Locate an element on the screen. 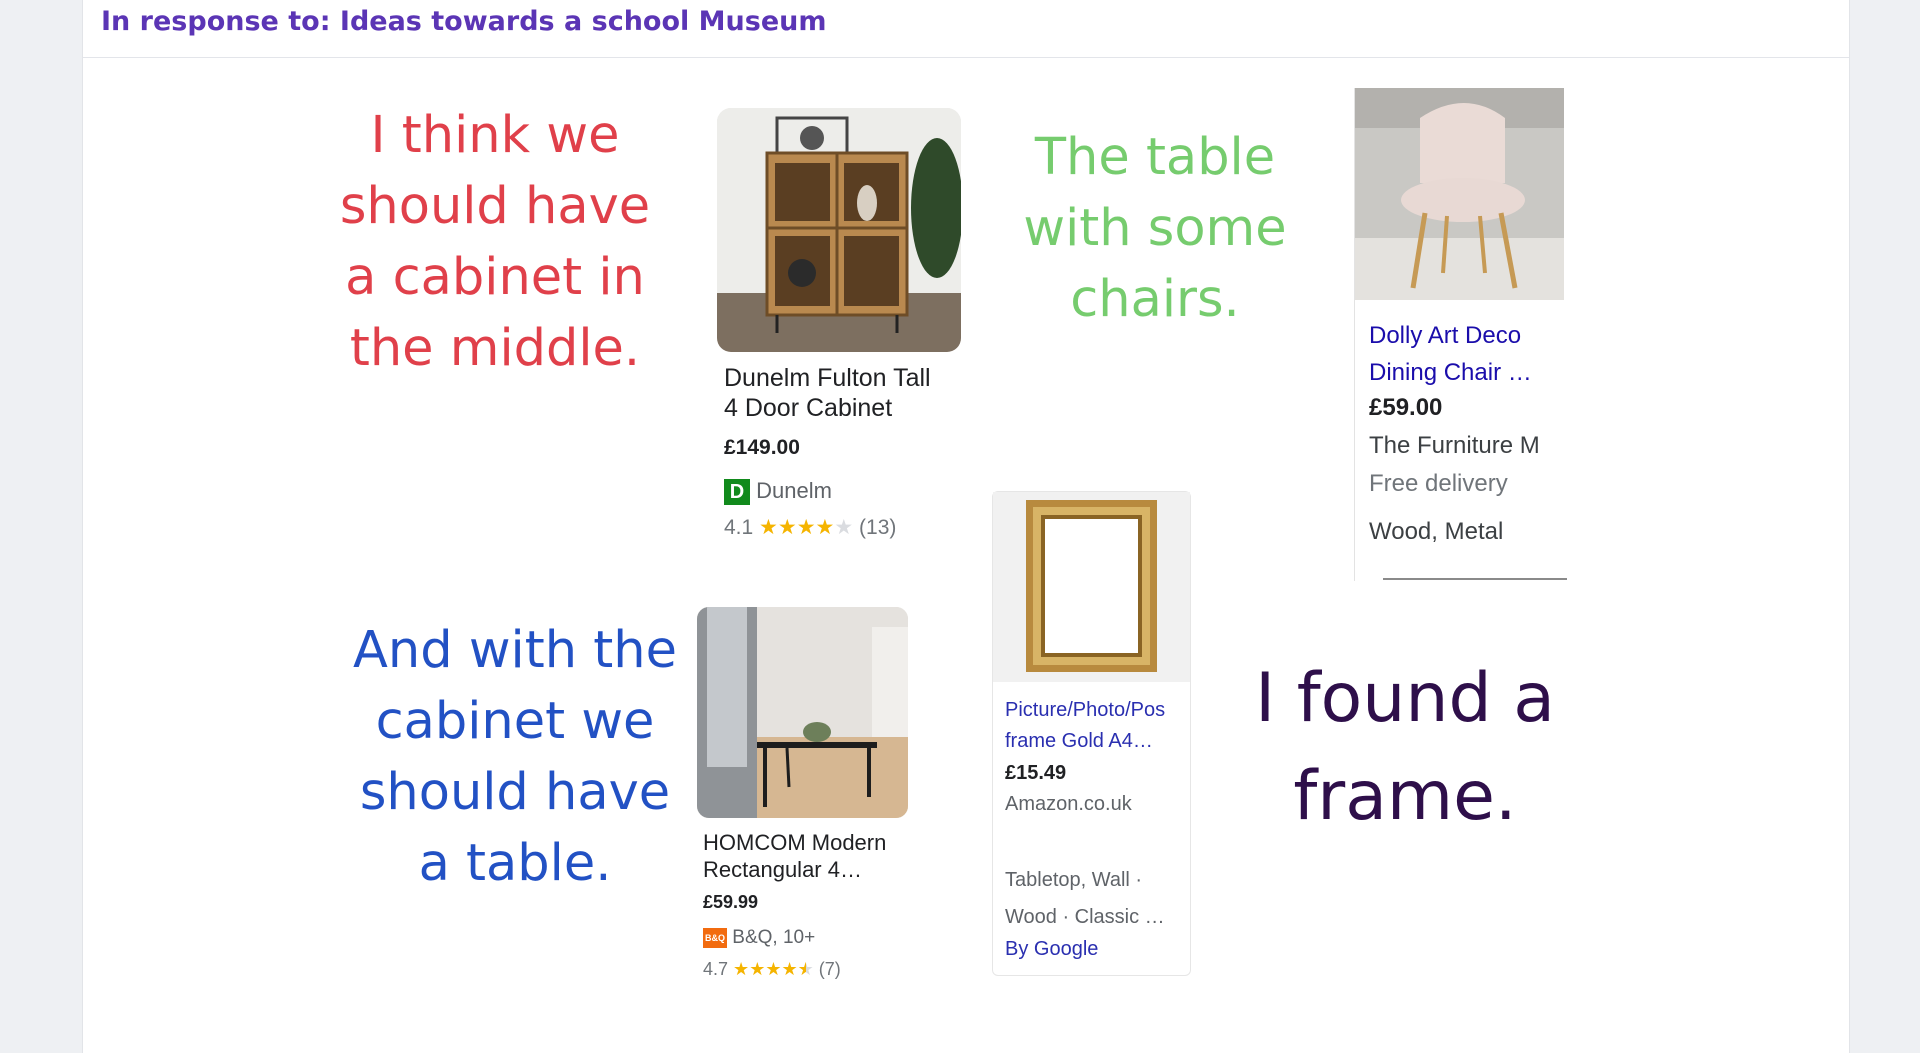  cabinet-image is located at coordinates (839, 230).